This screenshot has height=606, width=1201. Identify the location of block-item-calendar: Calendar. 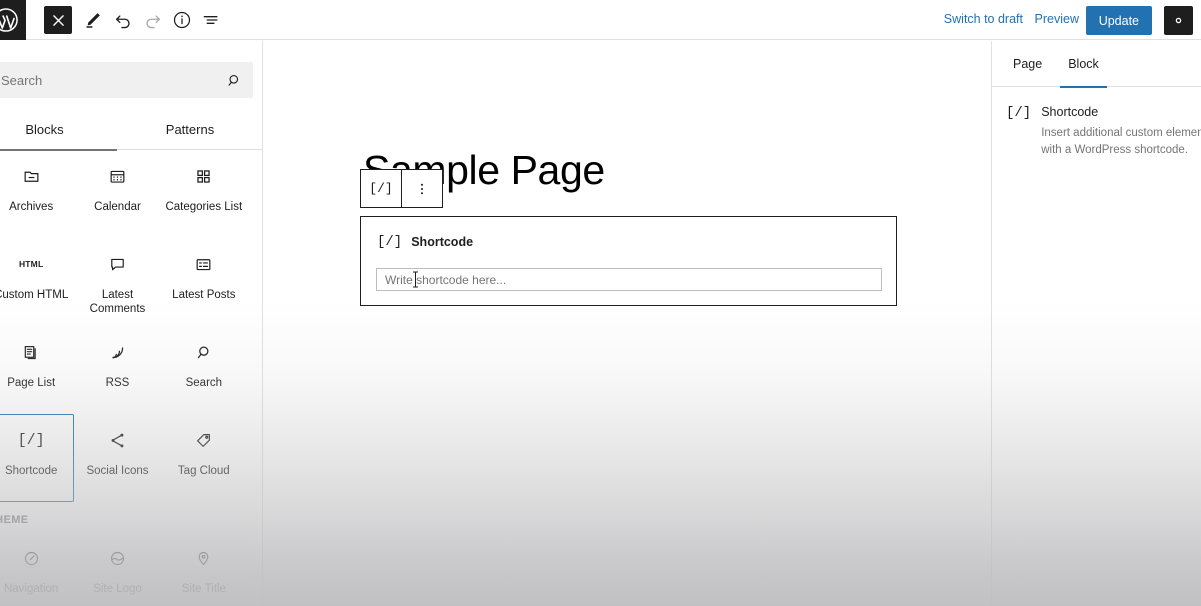
(117, 194).